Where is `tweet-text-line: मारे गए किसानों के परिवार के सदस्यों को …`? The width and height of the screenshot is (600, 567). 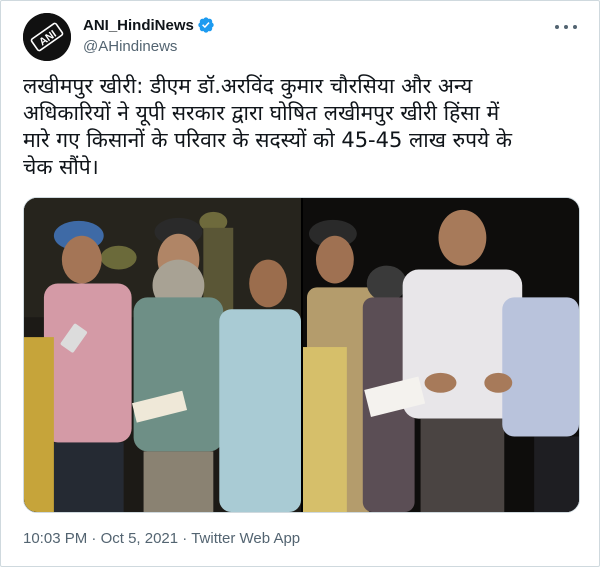
tweet-text-line: मारे गए किसानों के परिवार के सदस्यों को … is located at coordinates (268, 140).